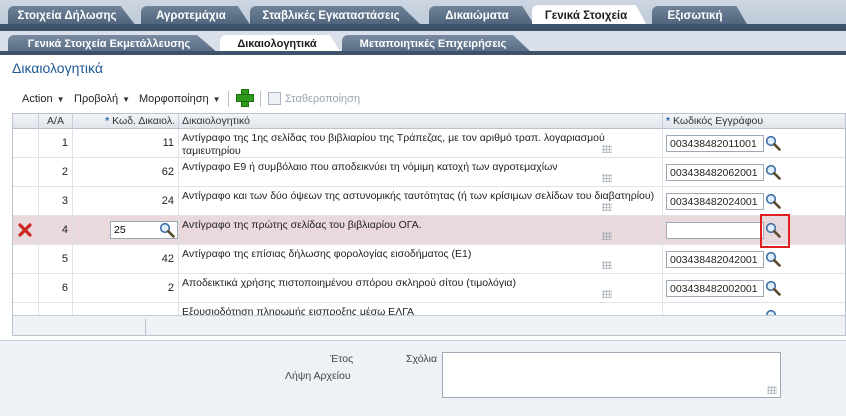 The image size is (846, 416). Describe the element at coordinates (56, 230) in the screenshot. I see `row-aa: 4` at that location.